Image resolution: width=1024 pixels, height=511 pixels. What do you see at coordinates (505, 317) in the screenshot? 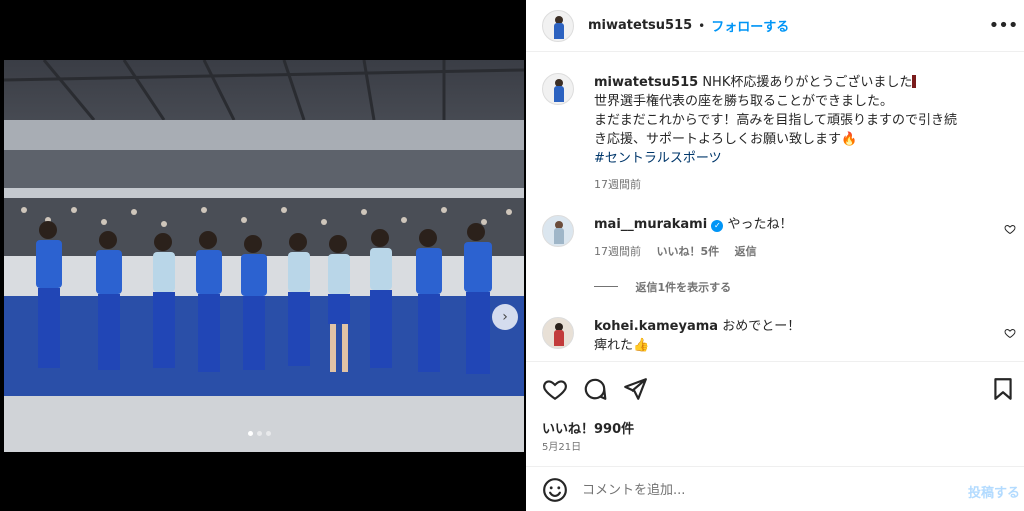
I see `carousel-next-icon: ›` at bounding box center [505, 317].